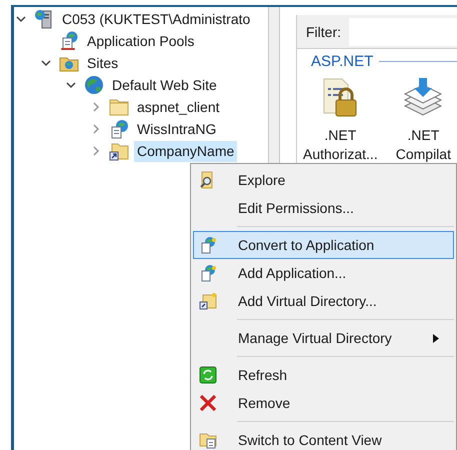  Describe the element at coordinates (323, 245) in the screenshot. I see `menu-item: Convert to Application` at that location.